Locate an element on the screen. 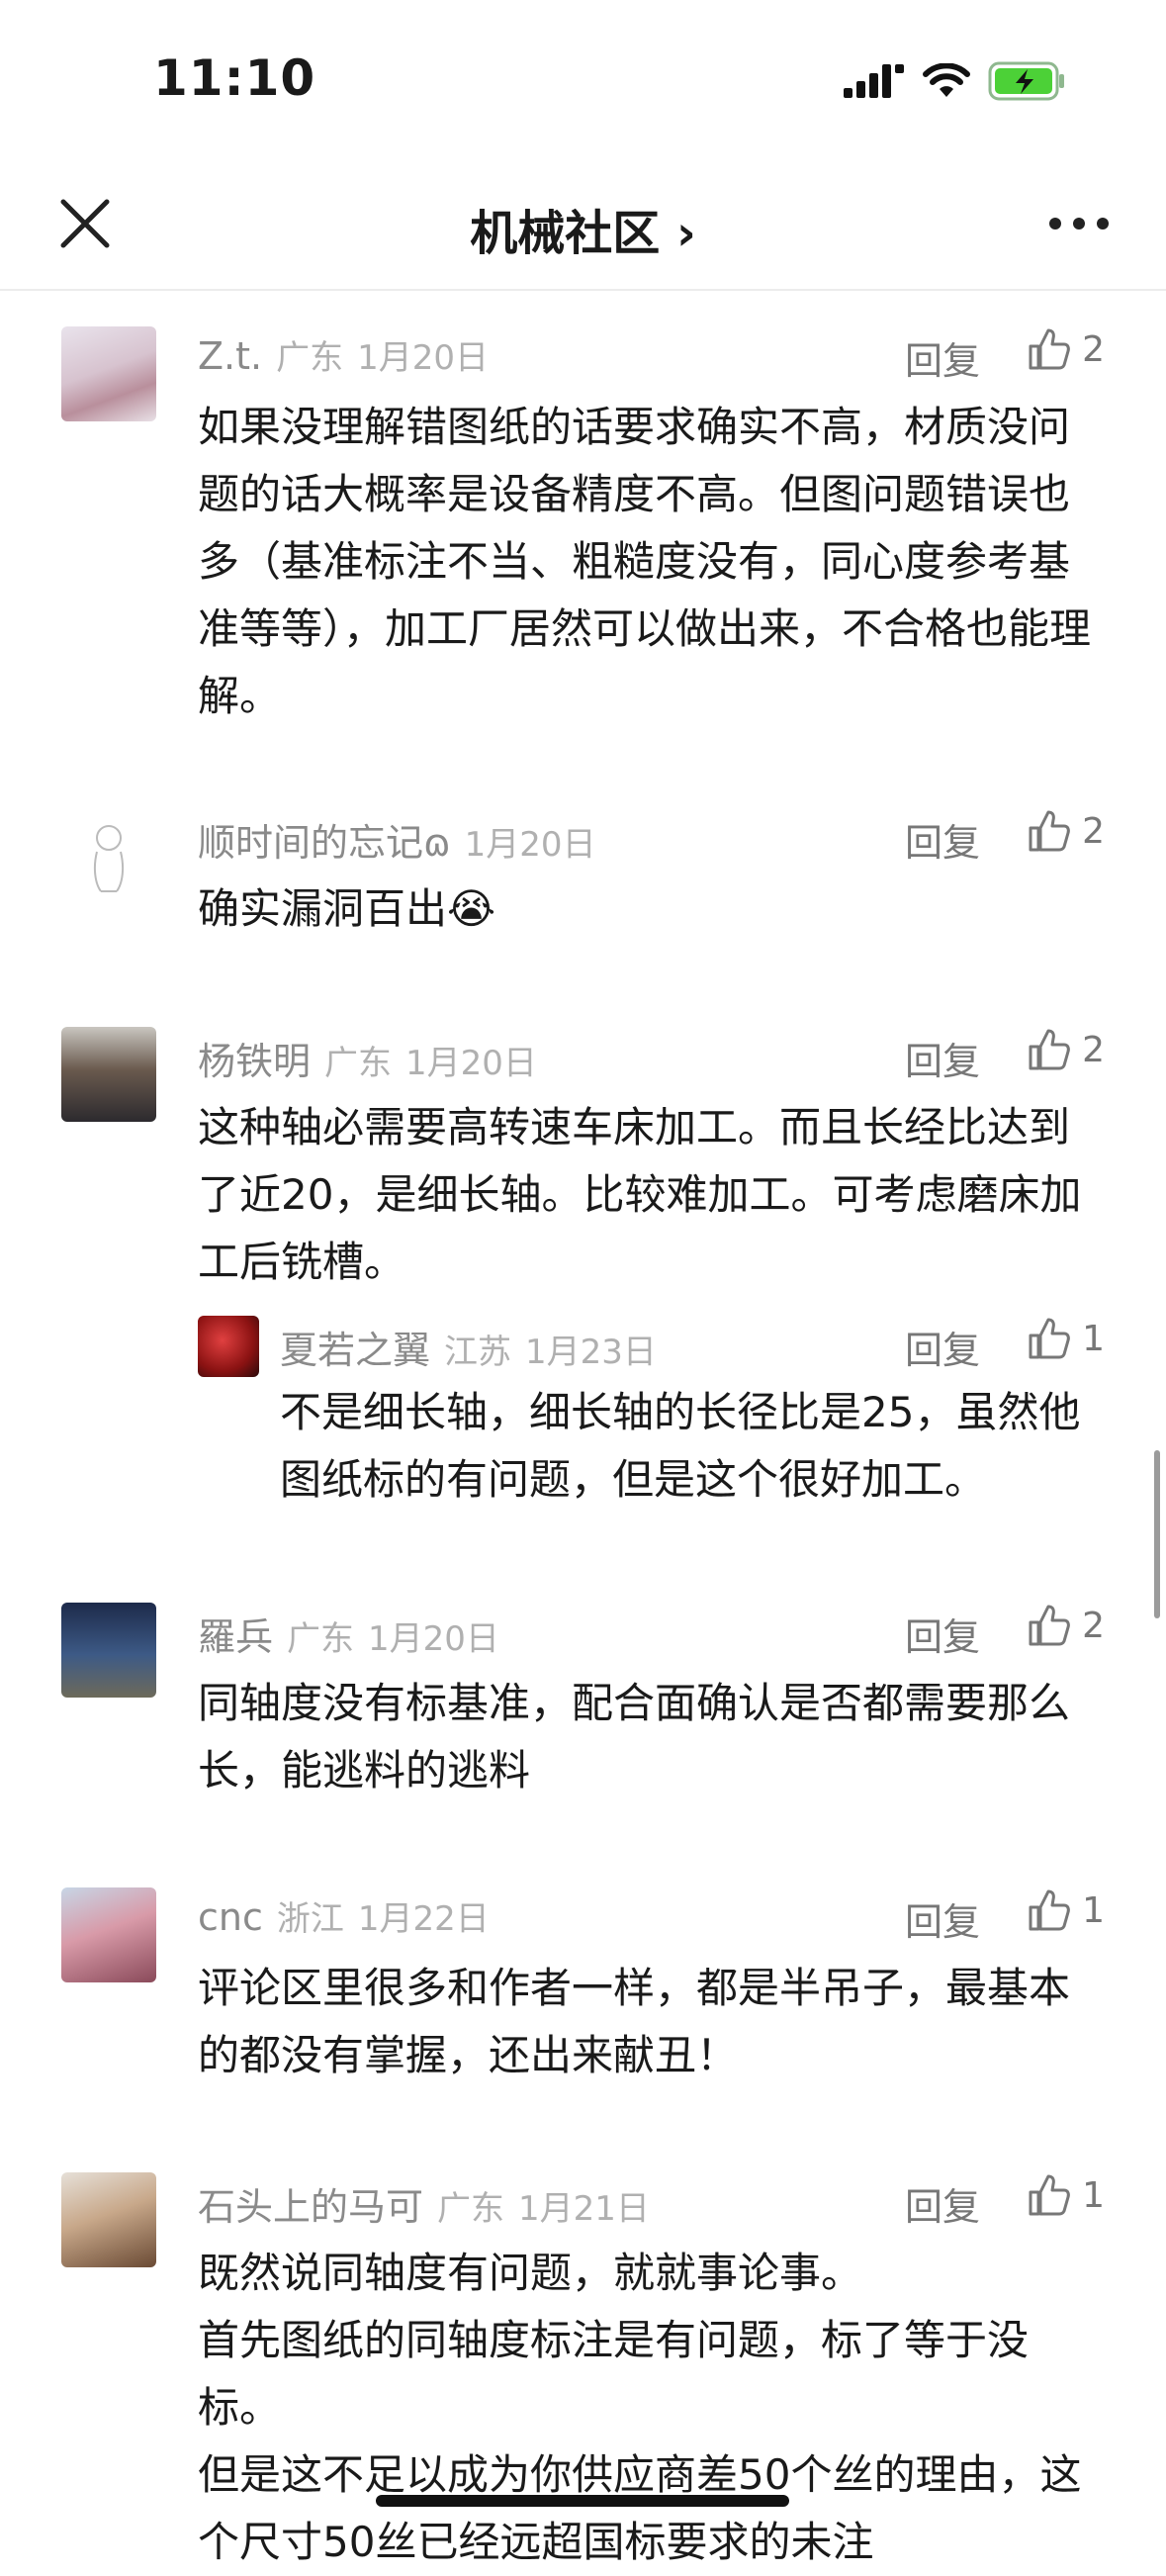  date: 1月21日 is located at coordinates (584, 2209).